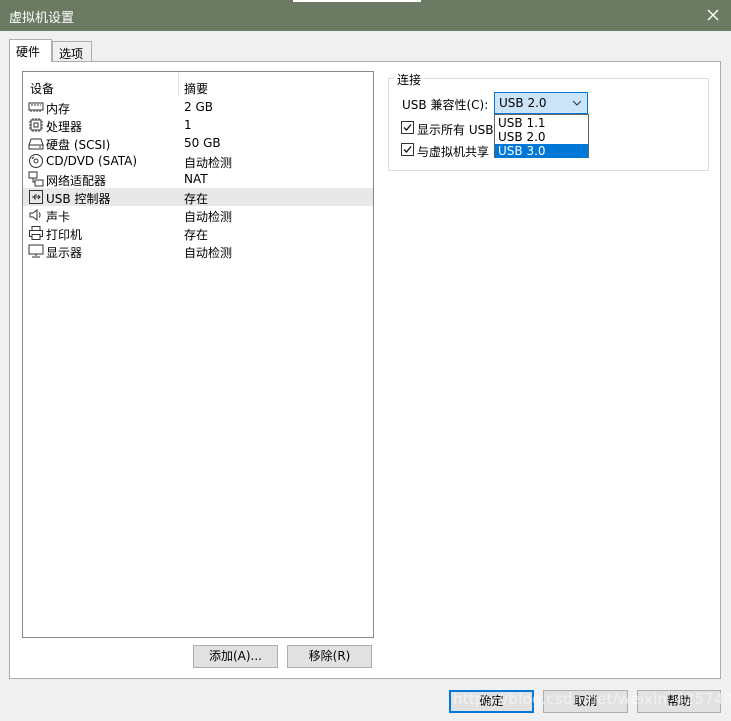 Image resolution: width=731 pixels, height=721 pixels. I want to click on network-icon, so click(36, 179).